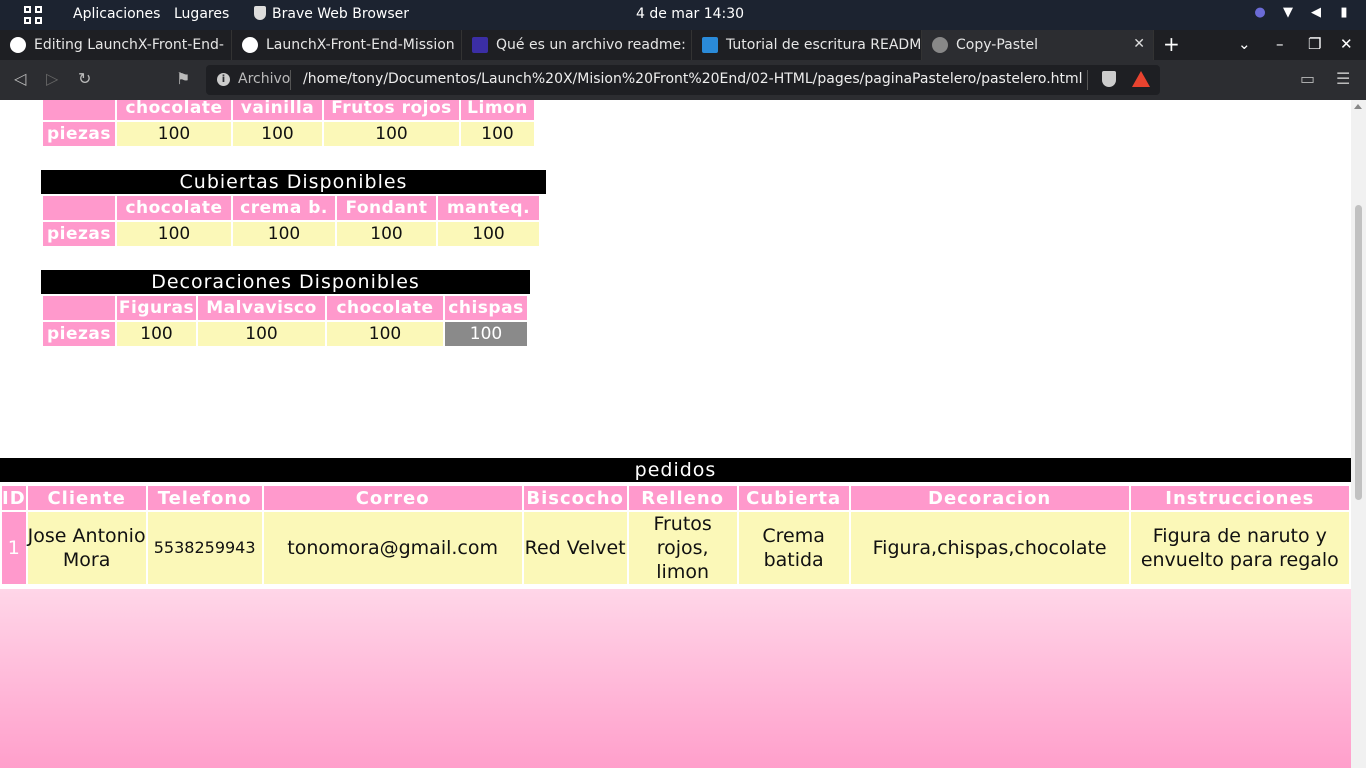 This screenshot has width=1366, height=768. I want to click on table-header-cell: Frutos rojos, so click(391, 110).